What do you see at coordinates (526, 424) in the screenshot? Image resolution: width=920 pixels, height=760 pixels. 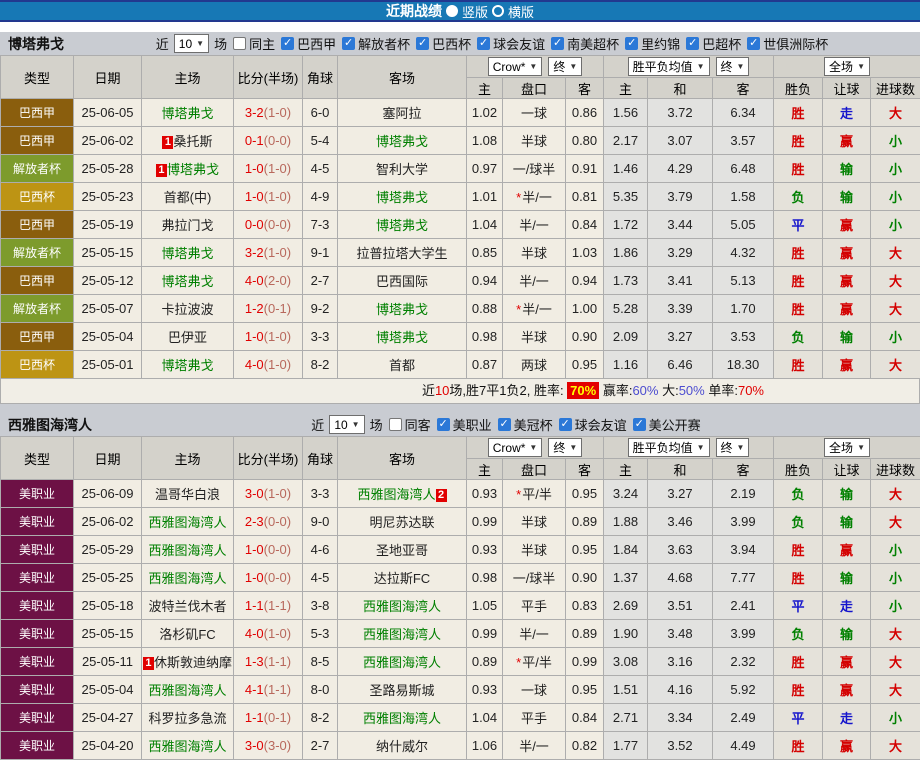 I see `league-filter-checkbox: ✓美冠杯` at bounding box center [526, 424].